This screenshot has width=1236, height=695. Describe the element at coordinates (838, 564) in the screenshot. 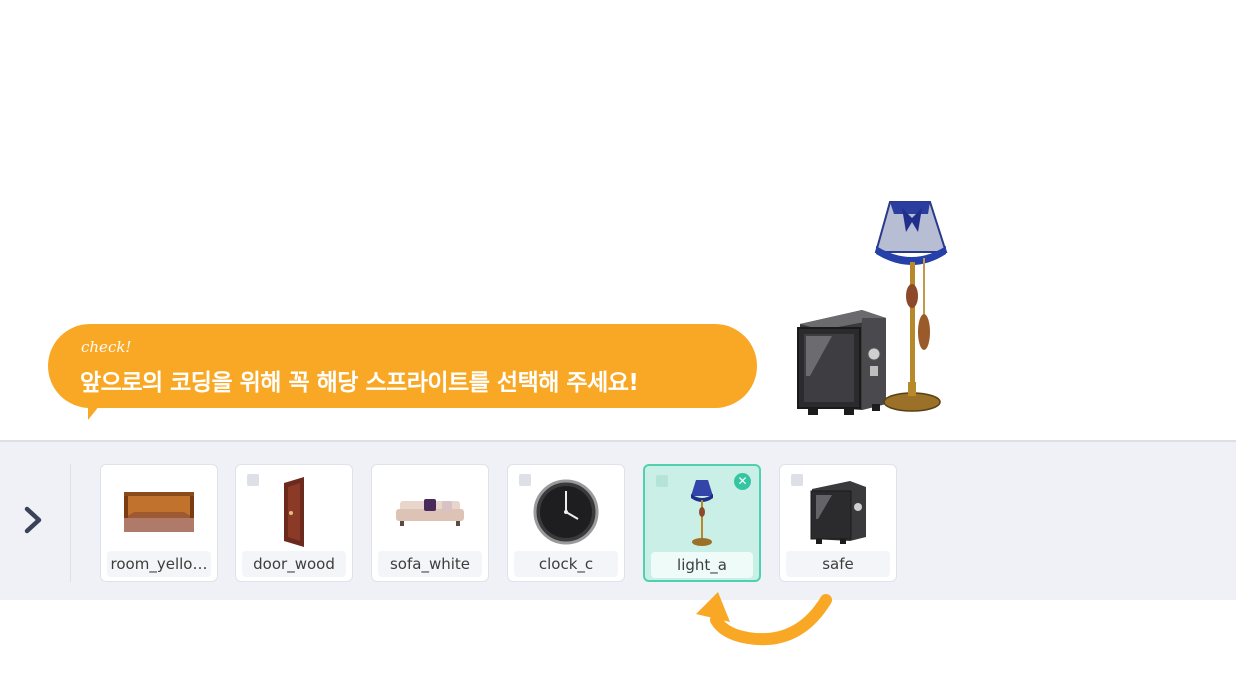

I see `sprite-name: safe` at that location.